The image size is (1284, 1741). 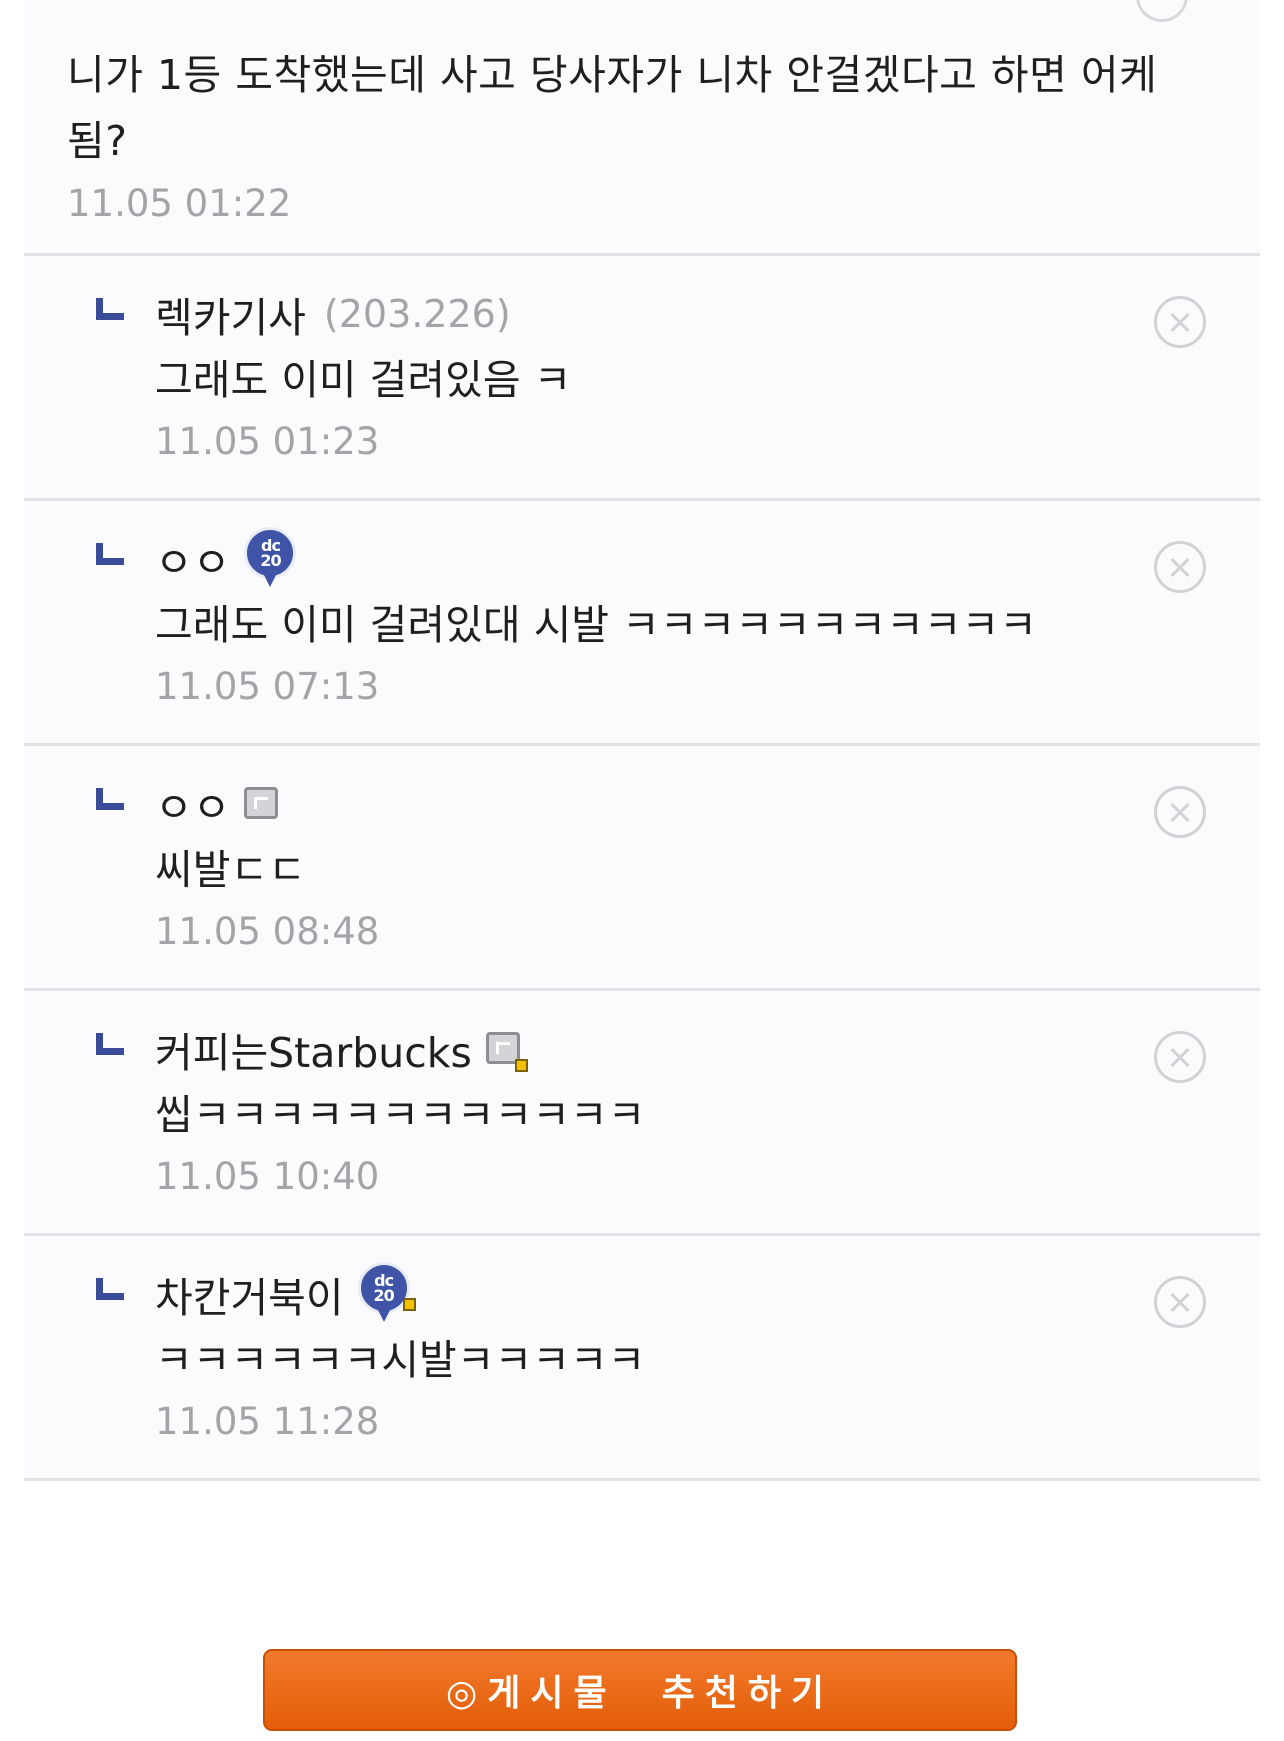 I want to click on parent-comment-time: 11.05 01:22, so click(x=179, y=203).